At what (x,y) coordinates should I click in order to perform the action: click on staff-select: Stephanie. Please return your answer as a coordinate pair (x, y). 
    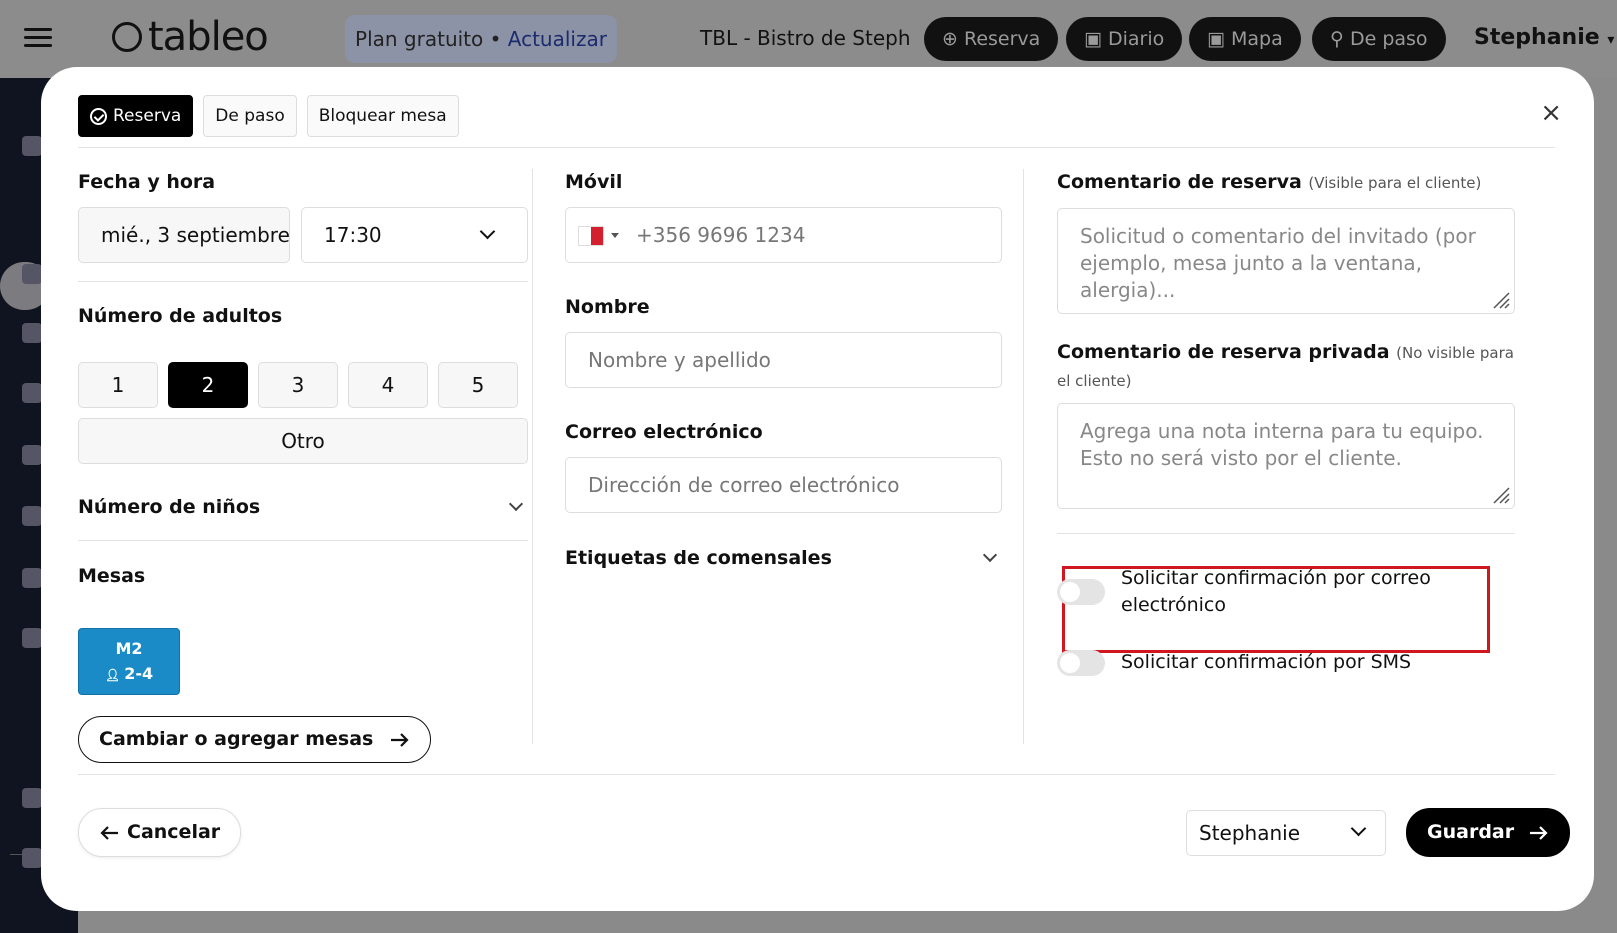
    Looking at the image, I should click on (1286, 833).